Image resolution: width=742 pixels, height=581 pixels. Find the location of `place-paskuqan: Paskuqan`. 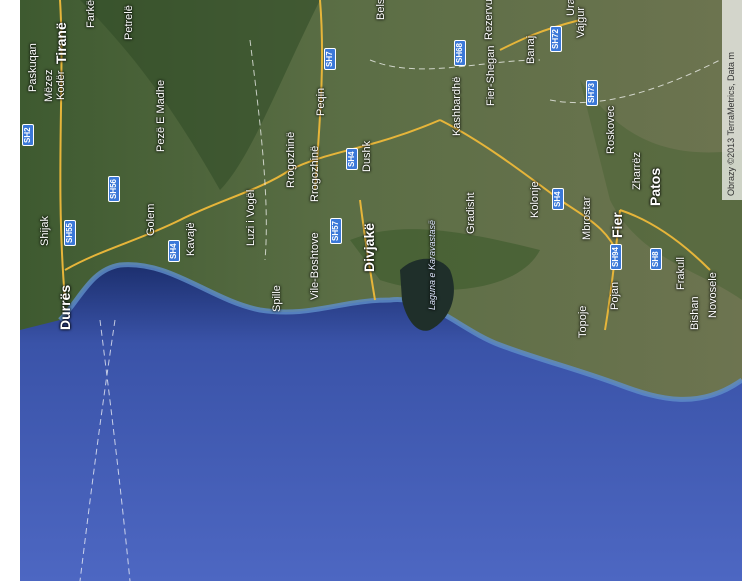

place-paskuqan: Paskuqan is located at coordinates (33, 67).